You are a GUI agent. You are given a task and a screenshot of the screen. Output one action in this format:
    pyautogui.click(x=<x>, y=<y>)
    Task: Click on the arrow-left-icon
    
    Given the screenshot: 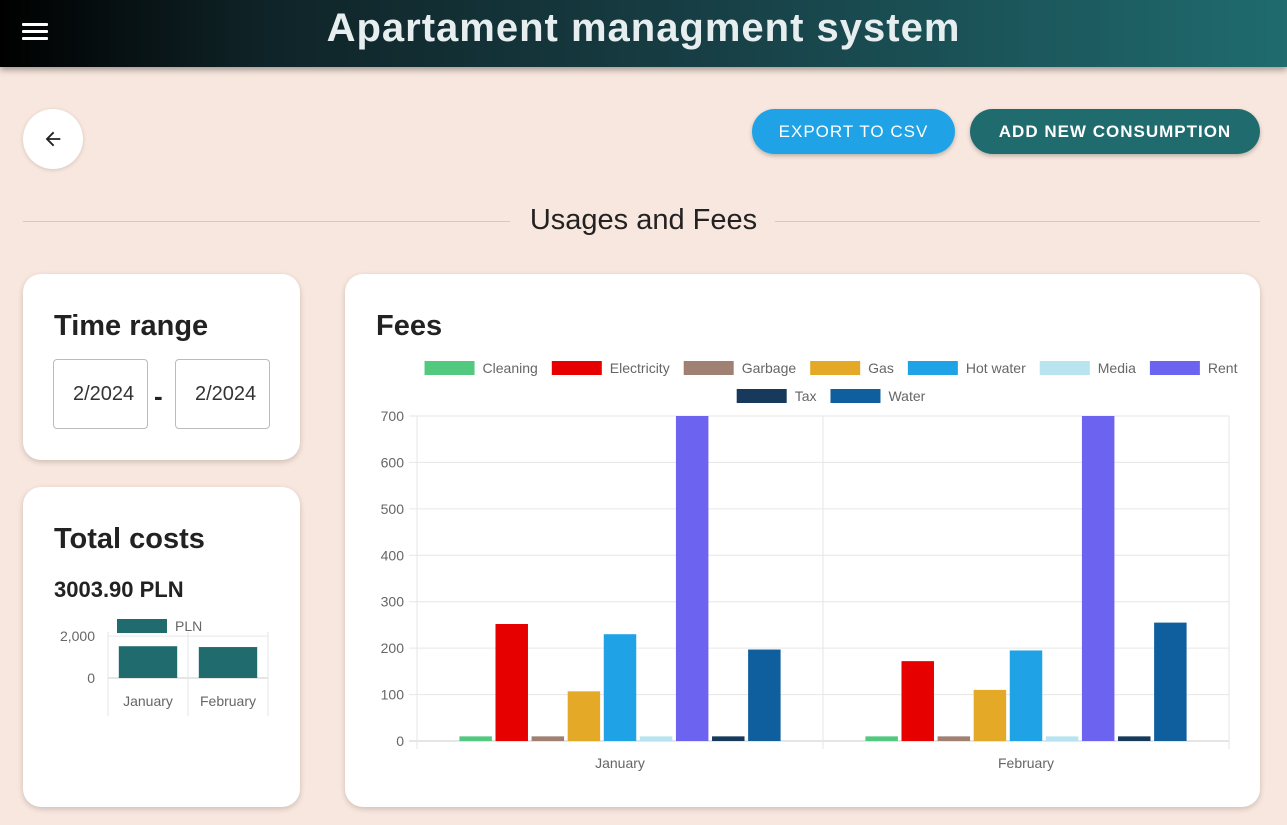 What is the action you would take?
    pyautogui.click(x=53, y=139)
    